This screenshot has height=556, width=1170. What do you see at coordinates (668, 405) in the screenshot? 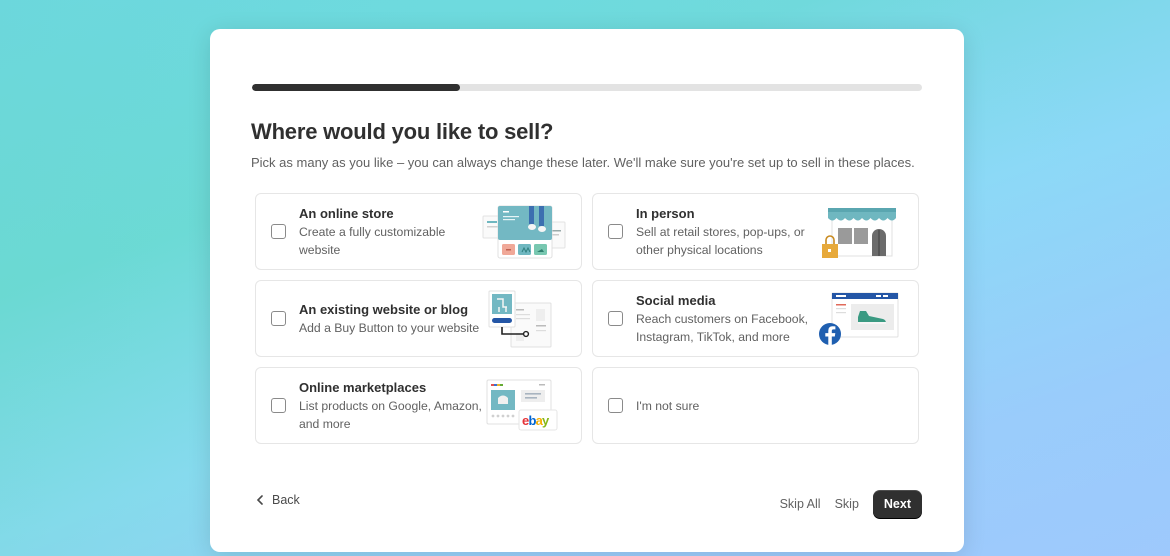
I see `option-label: I'm not sure` at bounding box center [668, 405].